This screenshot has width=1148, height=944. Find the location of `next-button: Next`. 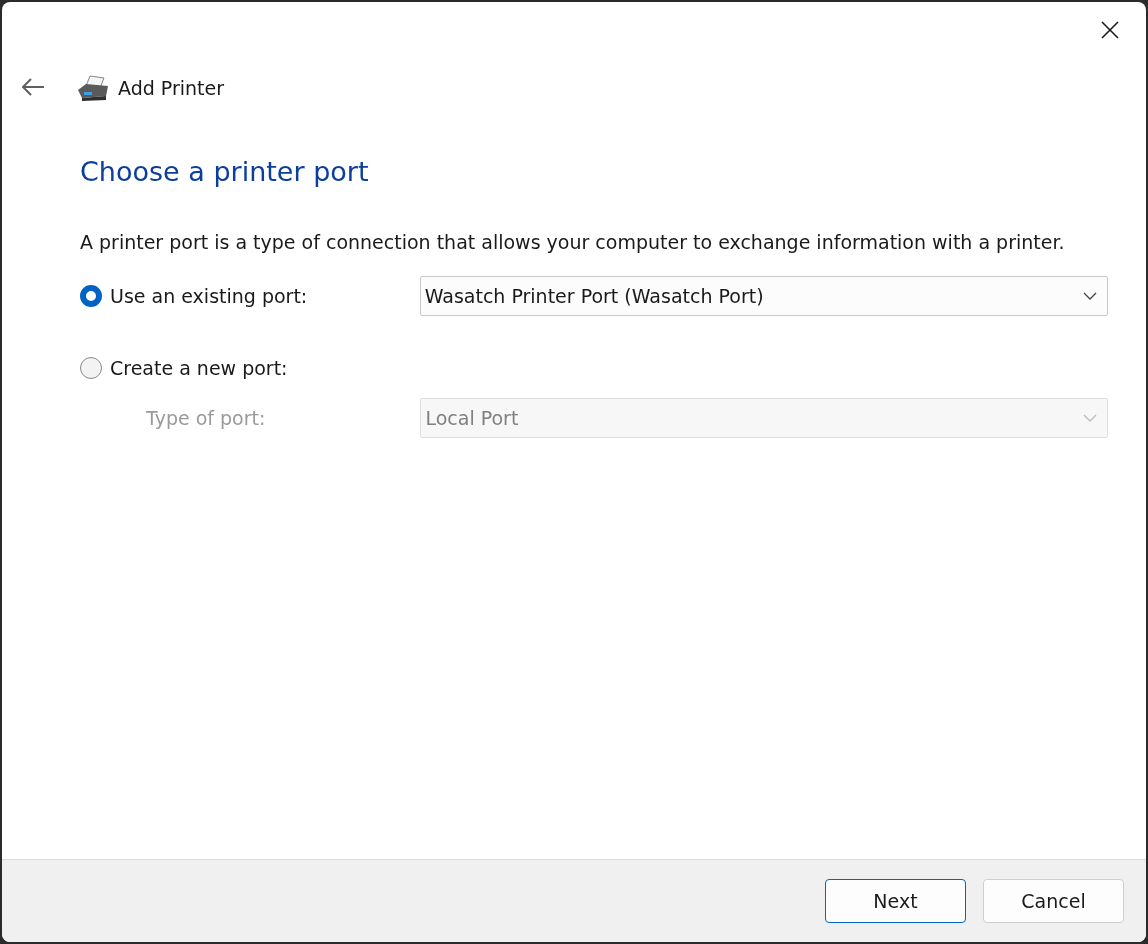

next-button: Next is located at coordinates (895, 901).